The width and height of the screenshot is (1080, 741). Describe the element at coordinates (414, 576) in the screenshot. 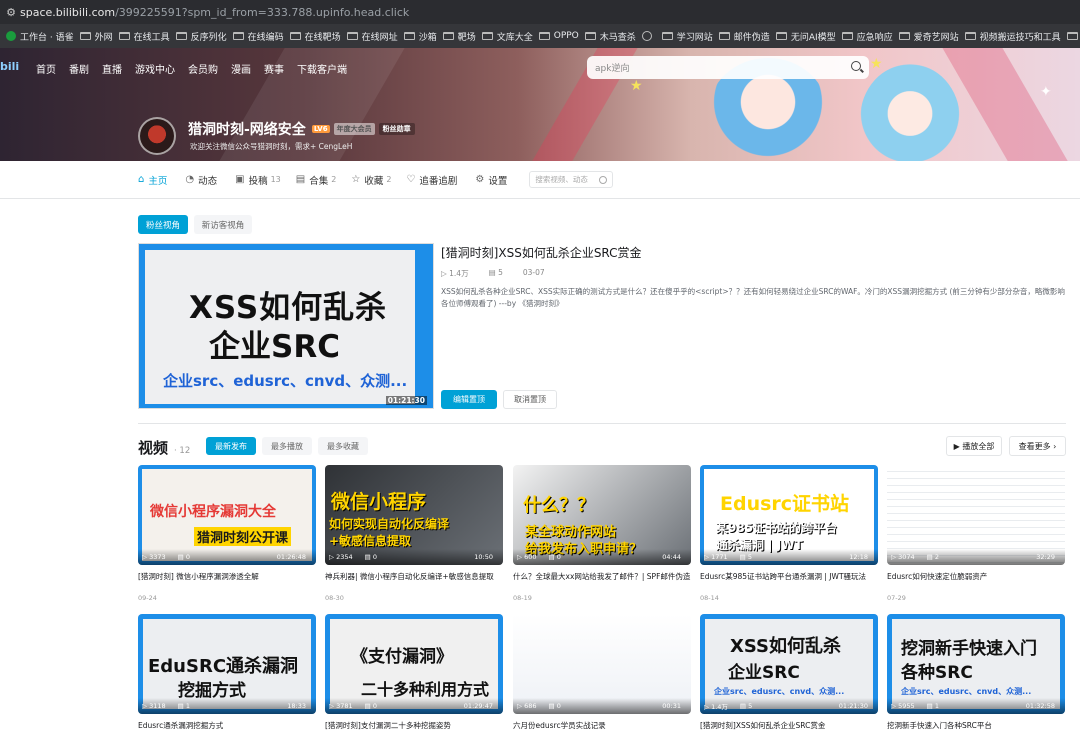

I see `video-title: 神兵利器| 微信小程序自动化反编译+敏感信息提取` at that location.